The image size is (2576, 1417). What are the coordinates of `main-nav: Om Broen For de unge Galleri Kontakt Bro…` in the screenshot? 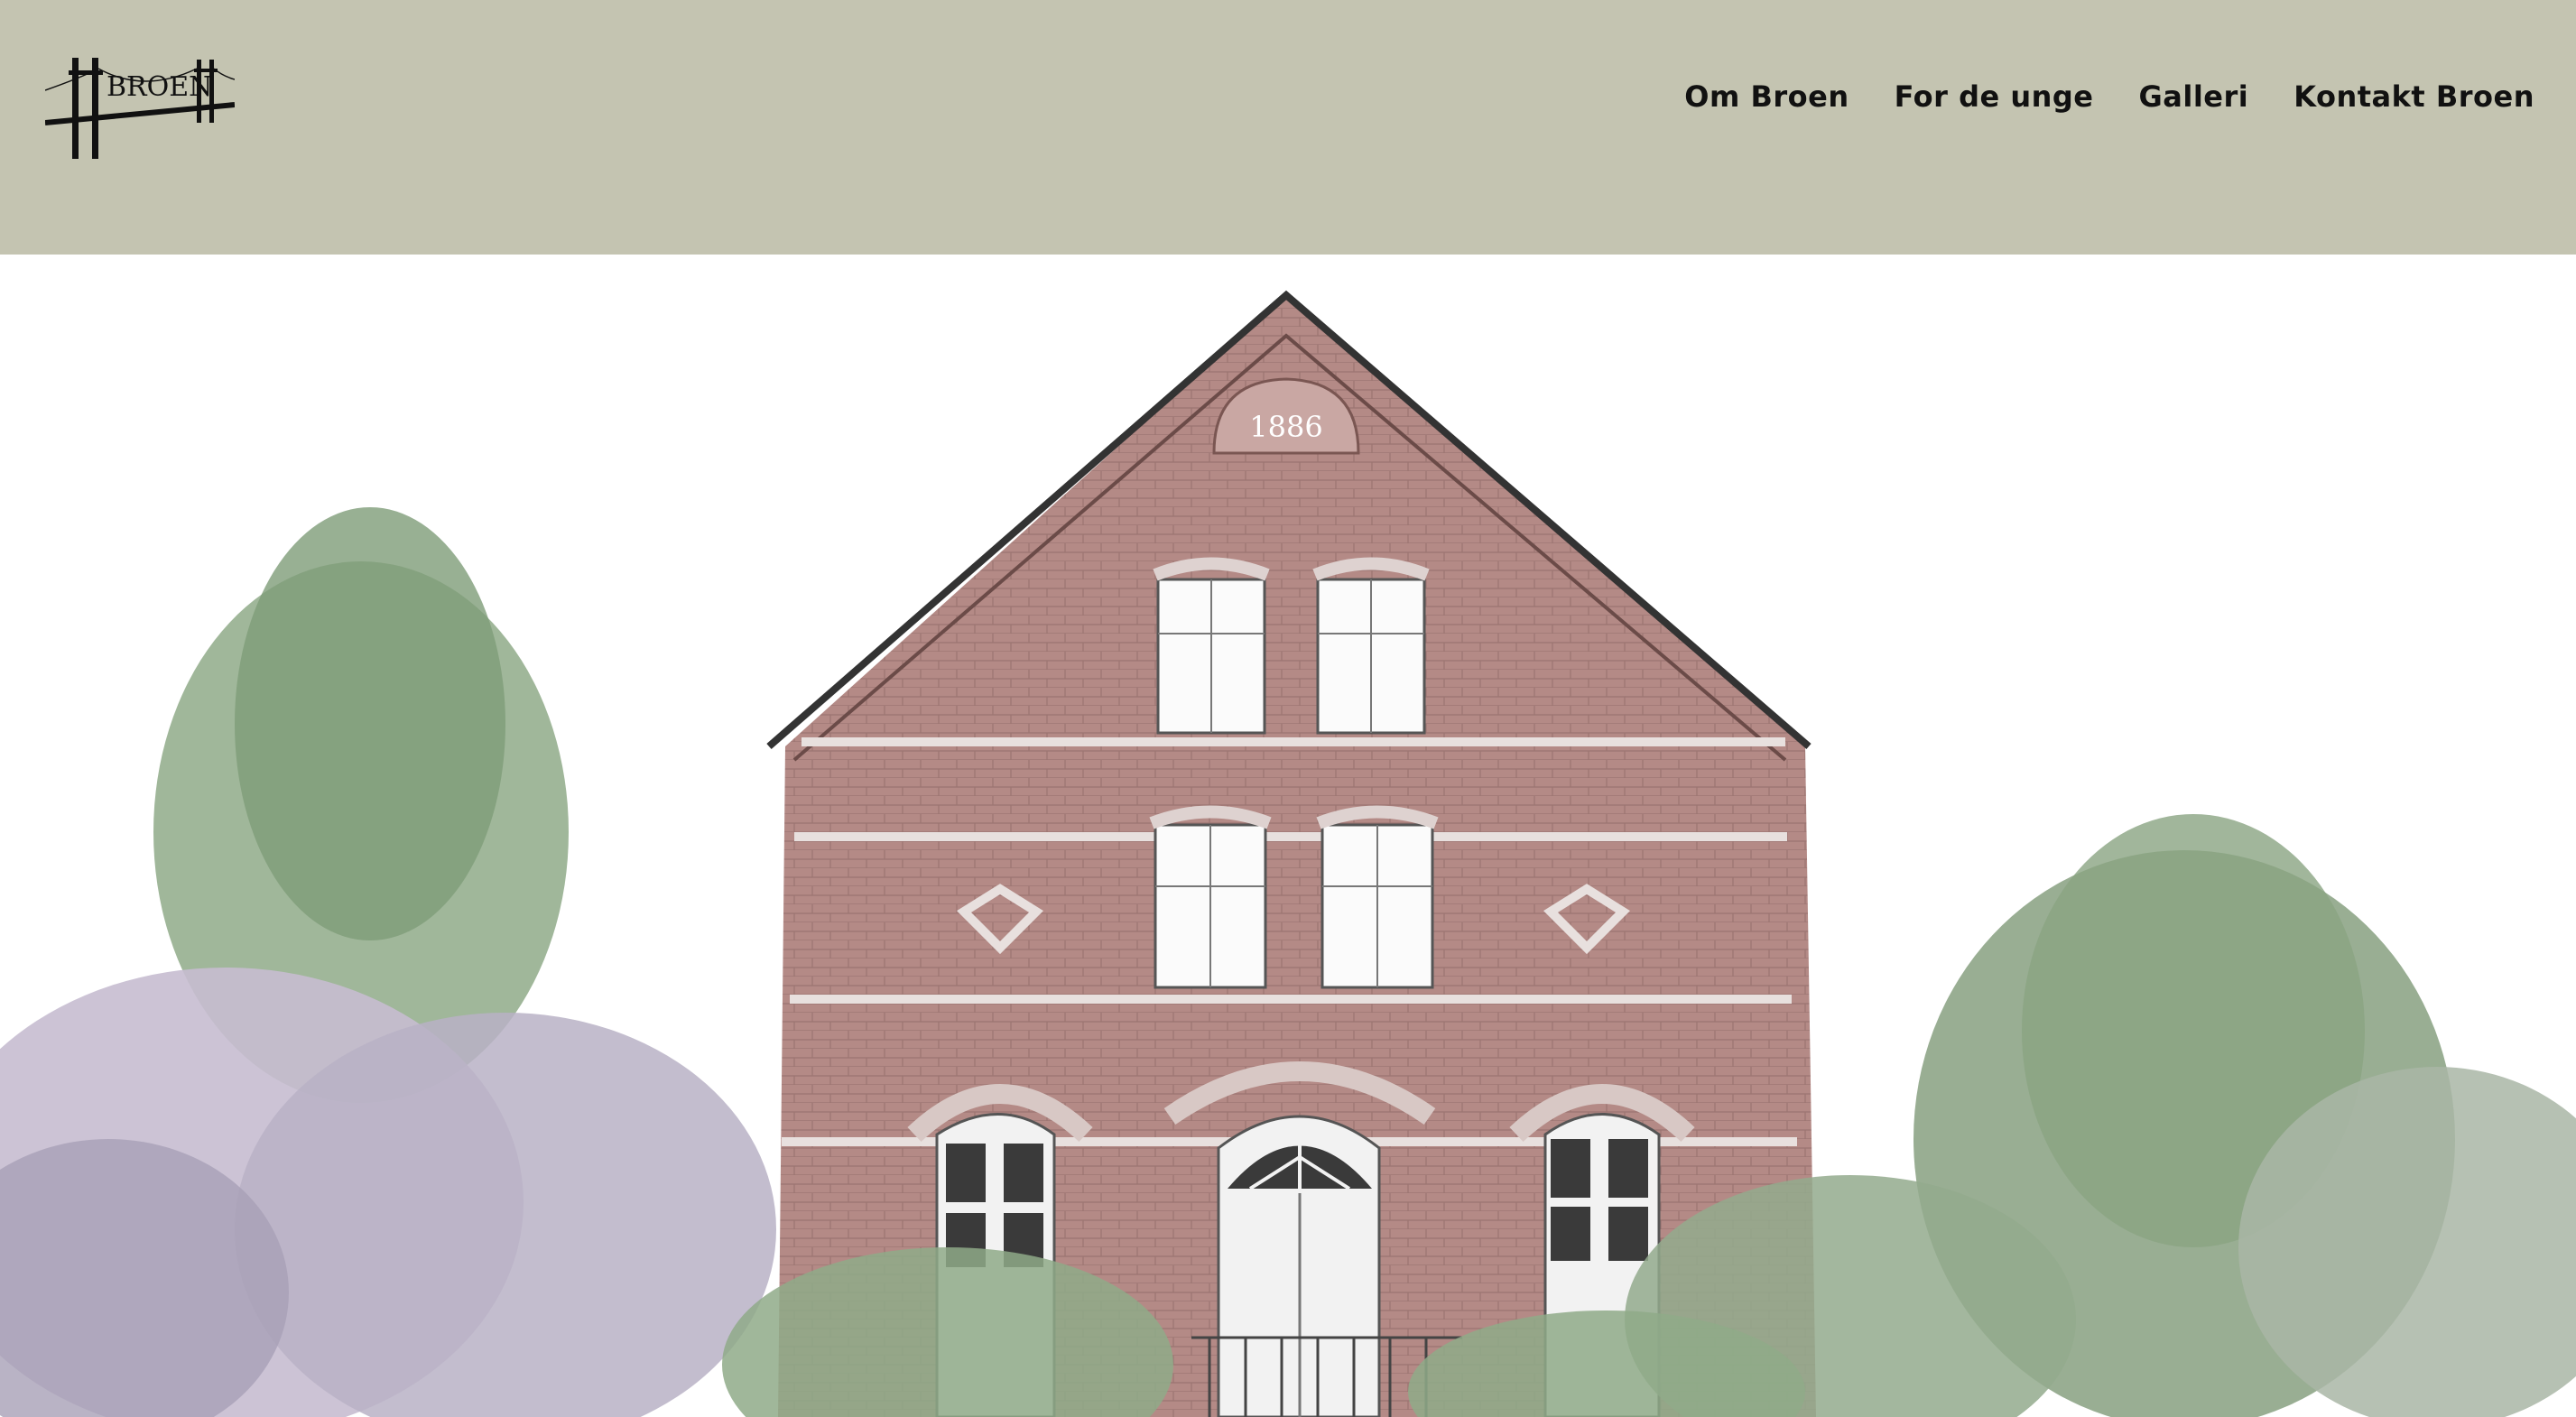 It's located at (2109, 96).